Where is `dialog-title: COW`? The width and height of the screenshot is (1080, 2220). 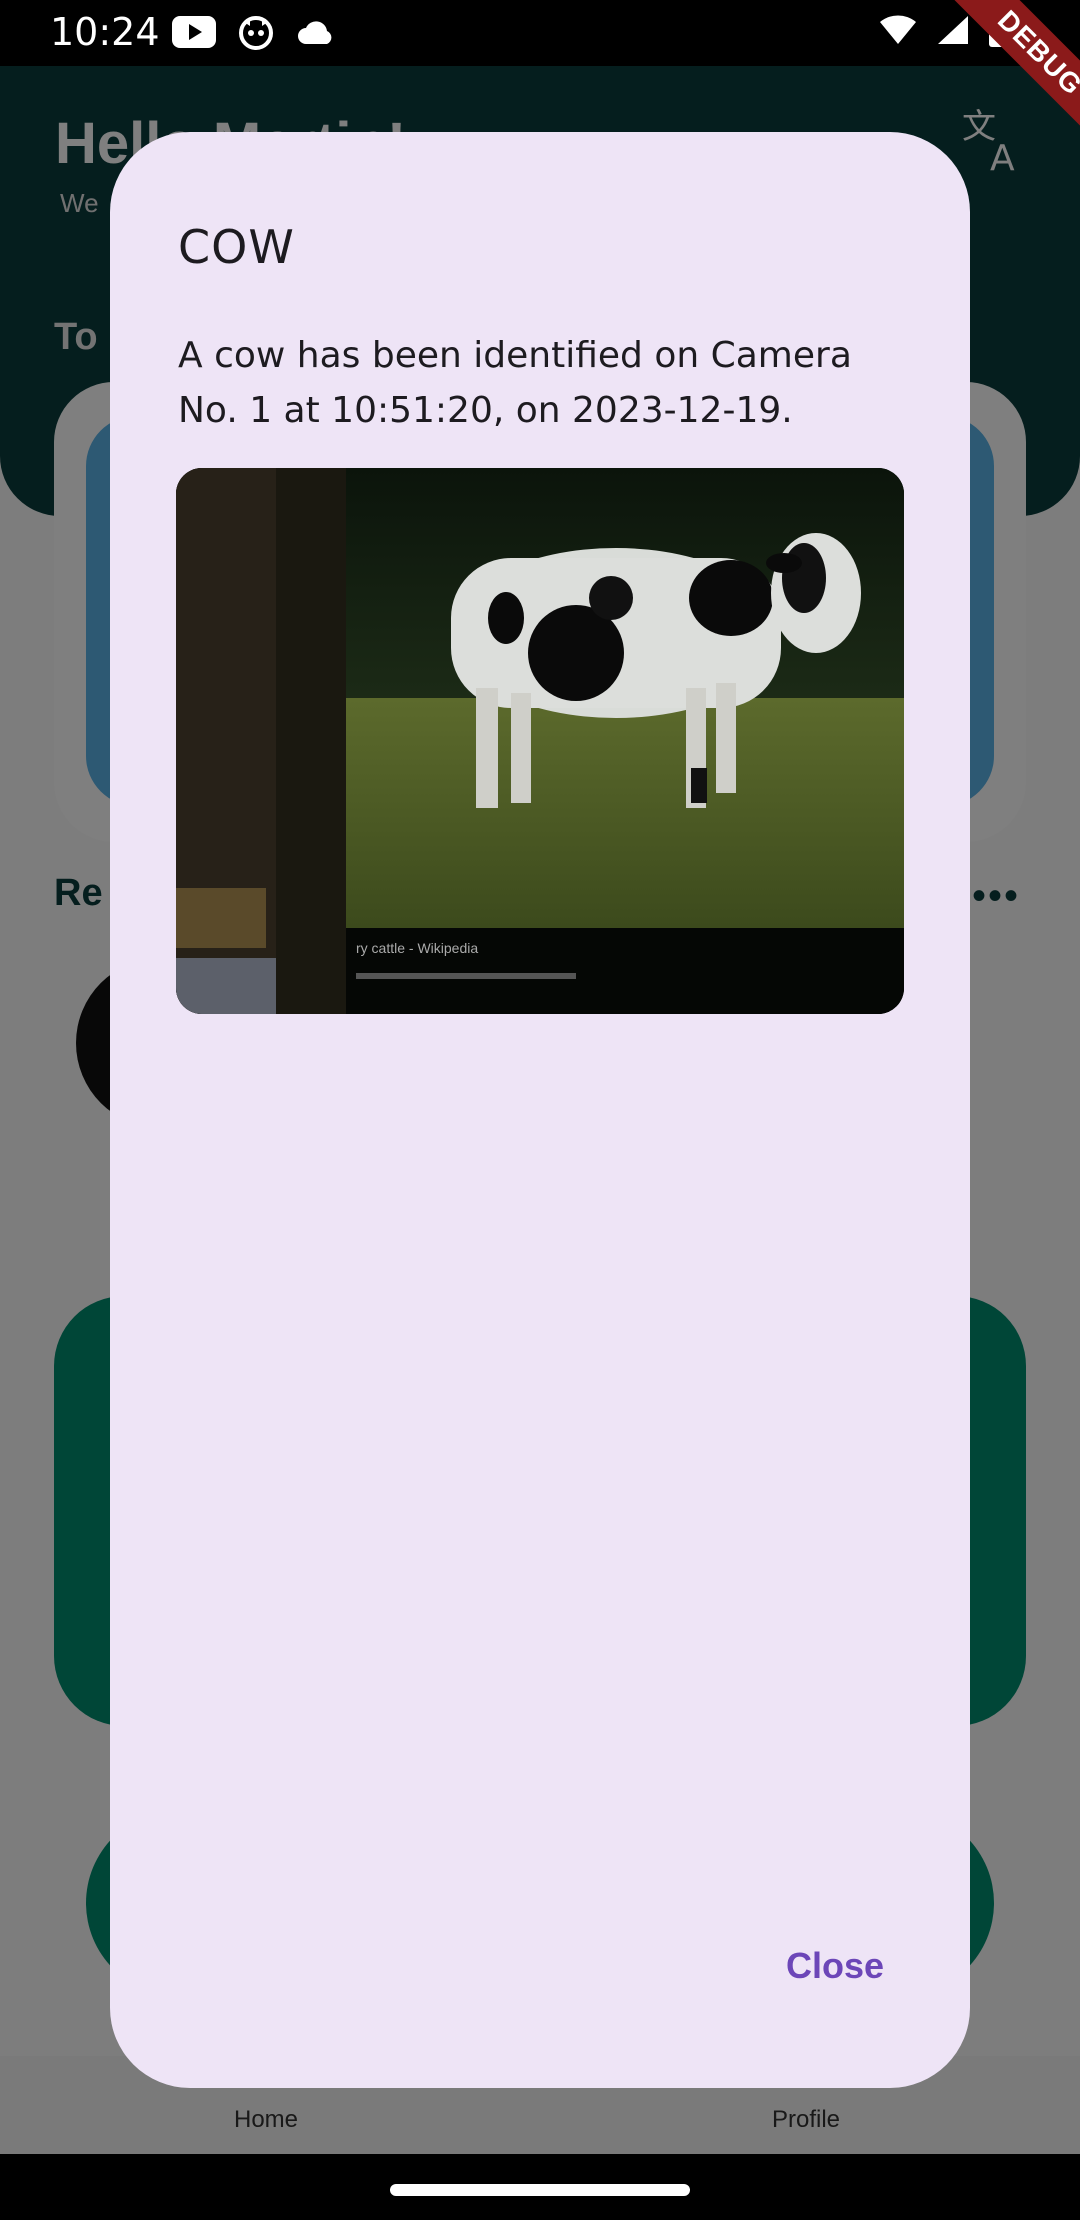
dialog-title: COW is located at coordinates (236, 247).